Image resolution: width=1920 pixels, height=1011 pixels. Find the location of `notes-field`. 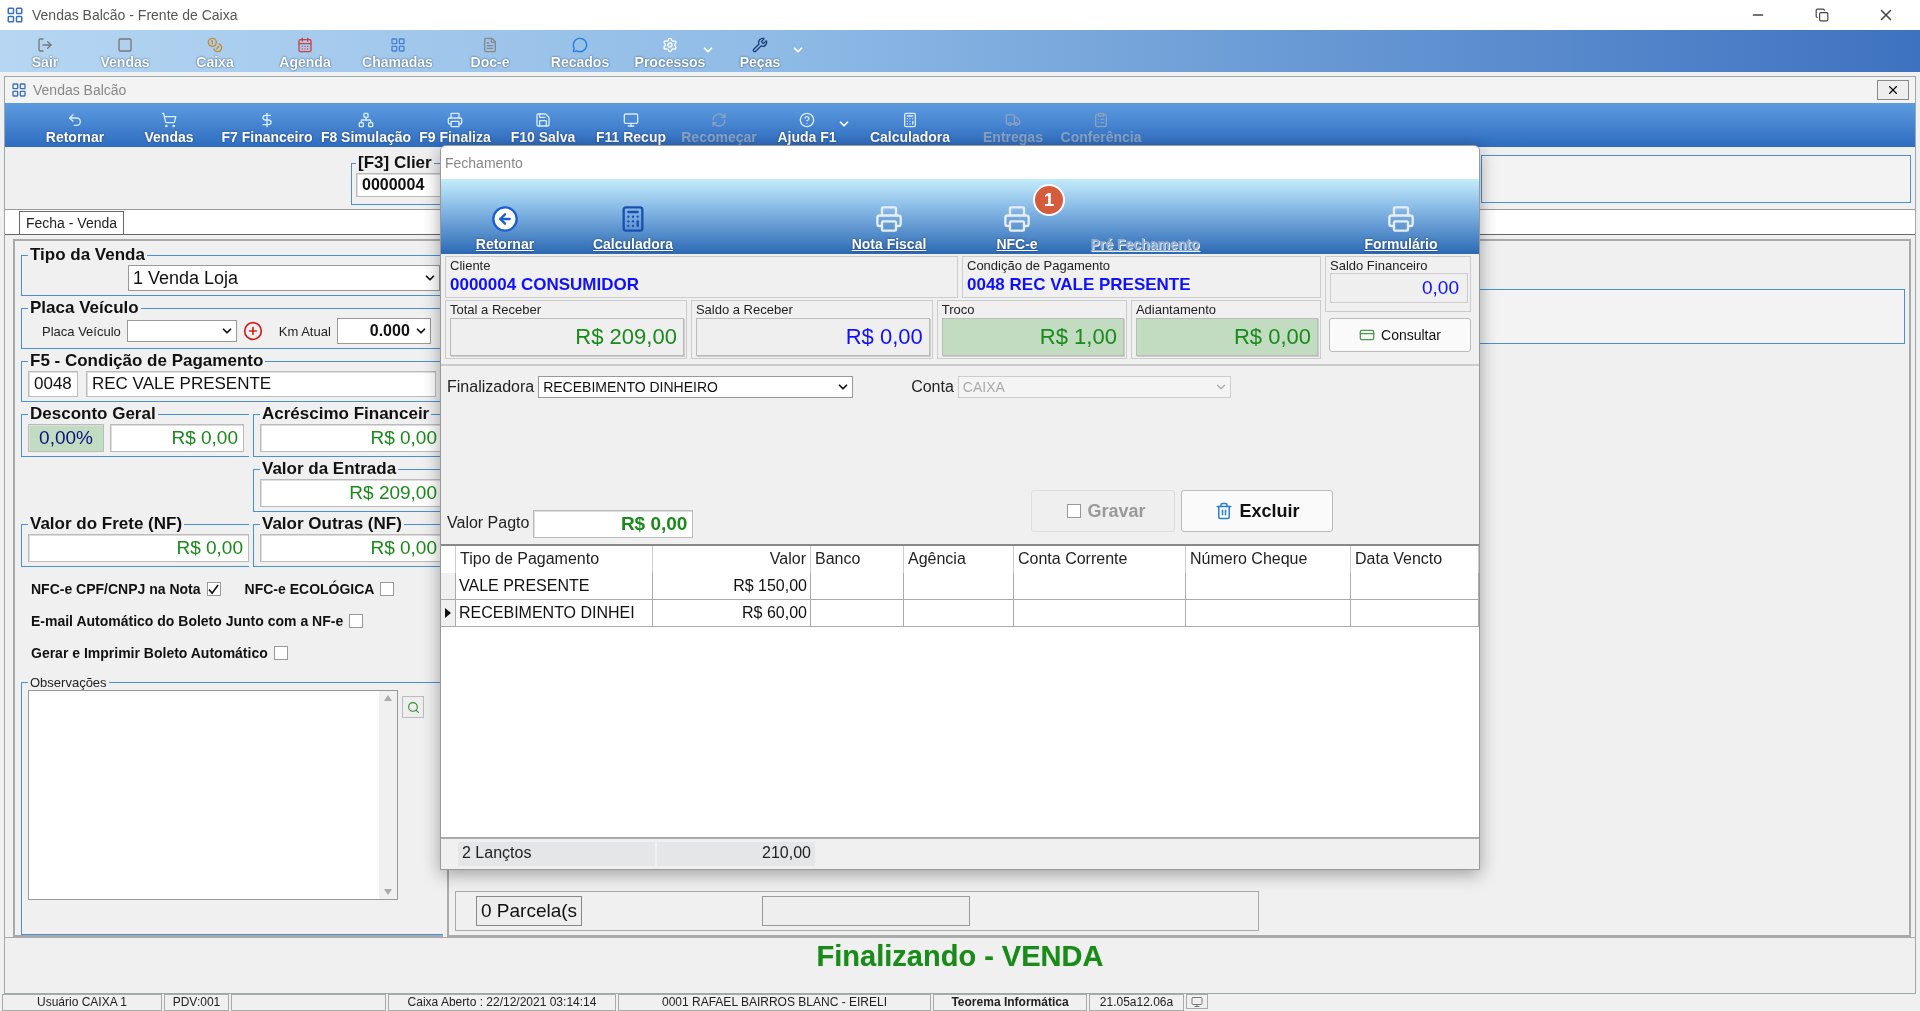

notes-field is located at coordinates (213, 795).